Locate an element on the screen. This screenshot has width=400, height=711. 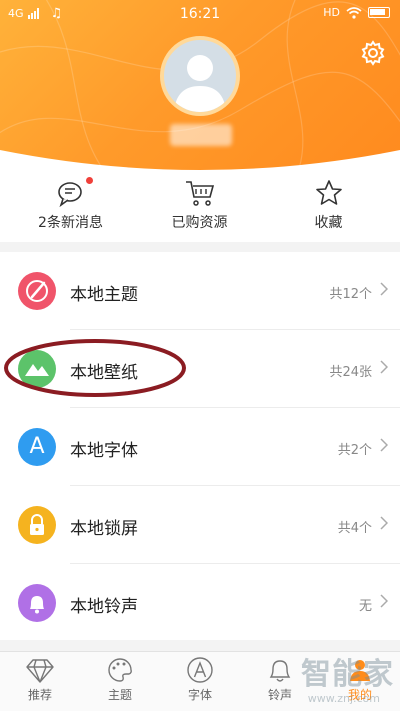
avatar is located at coordinates (200, 76).